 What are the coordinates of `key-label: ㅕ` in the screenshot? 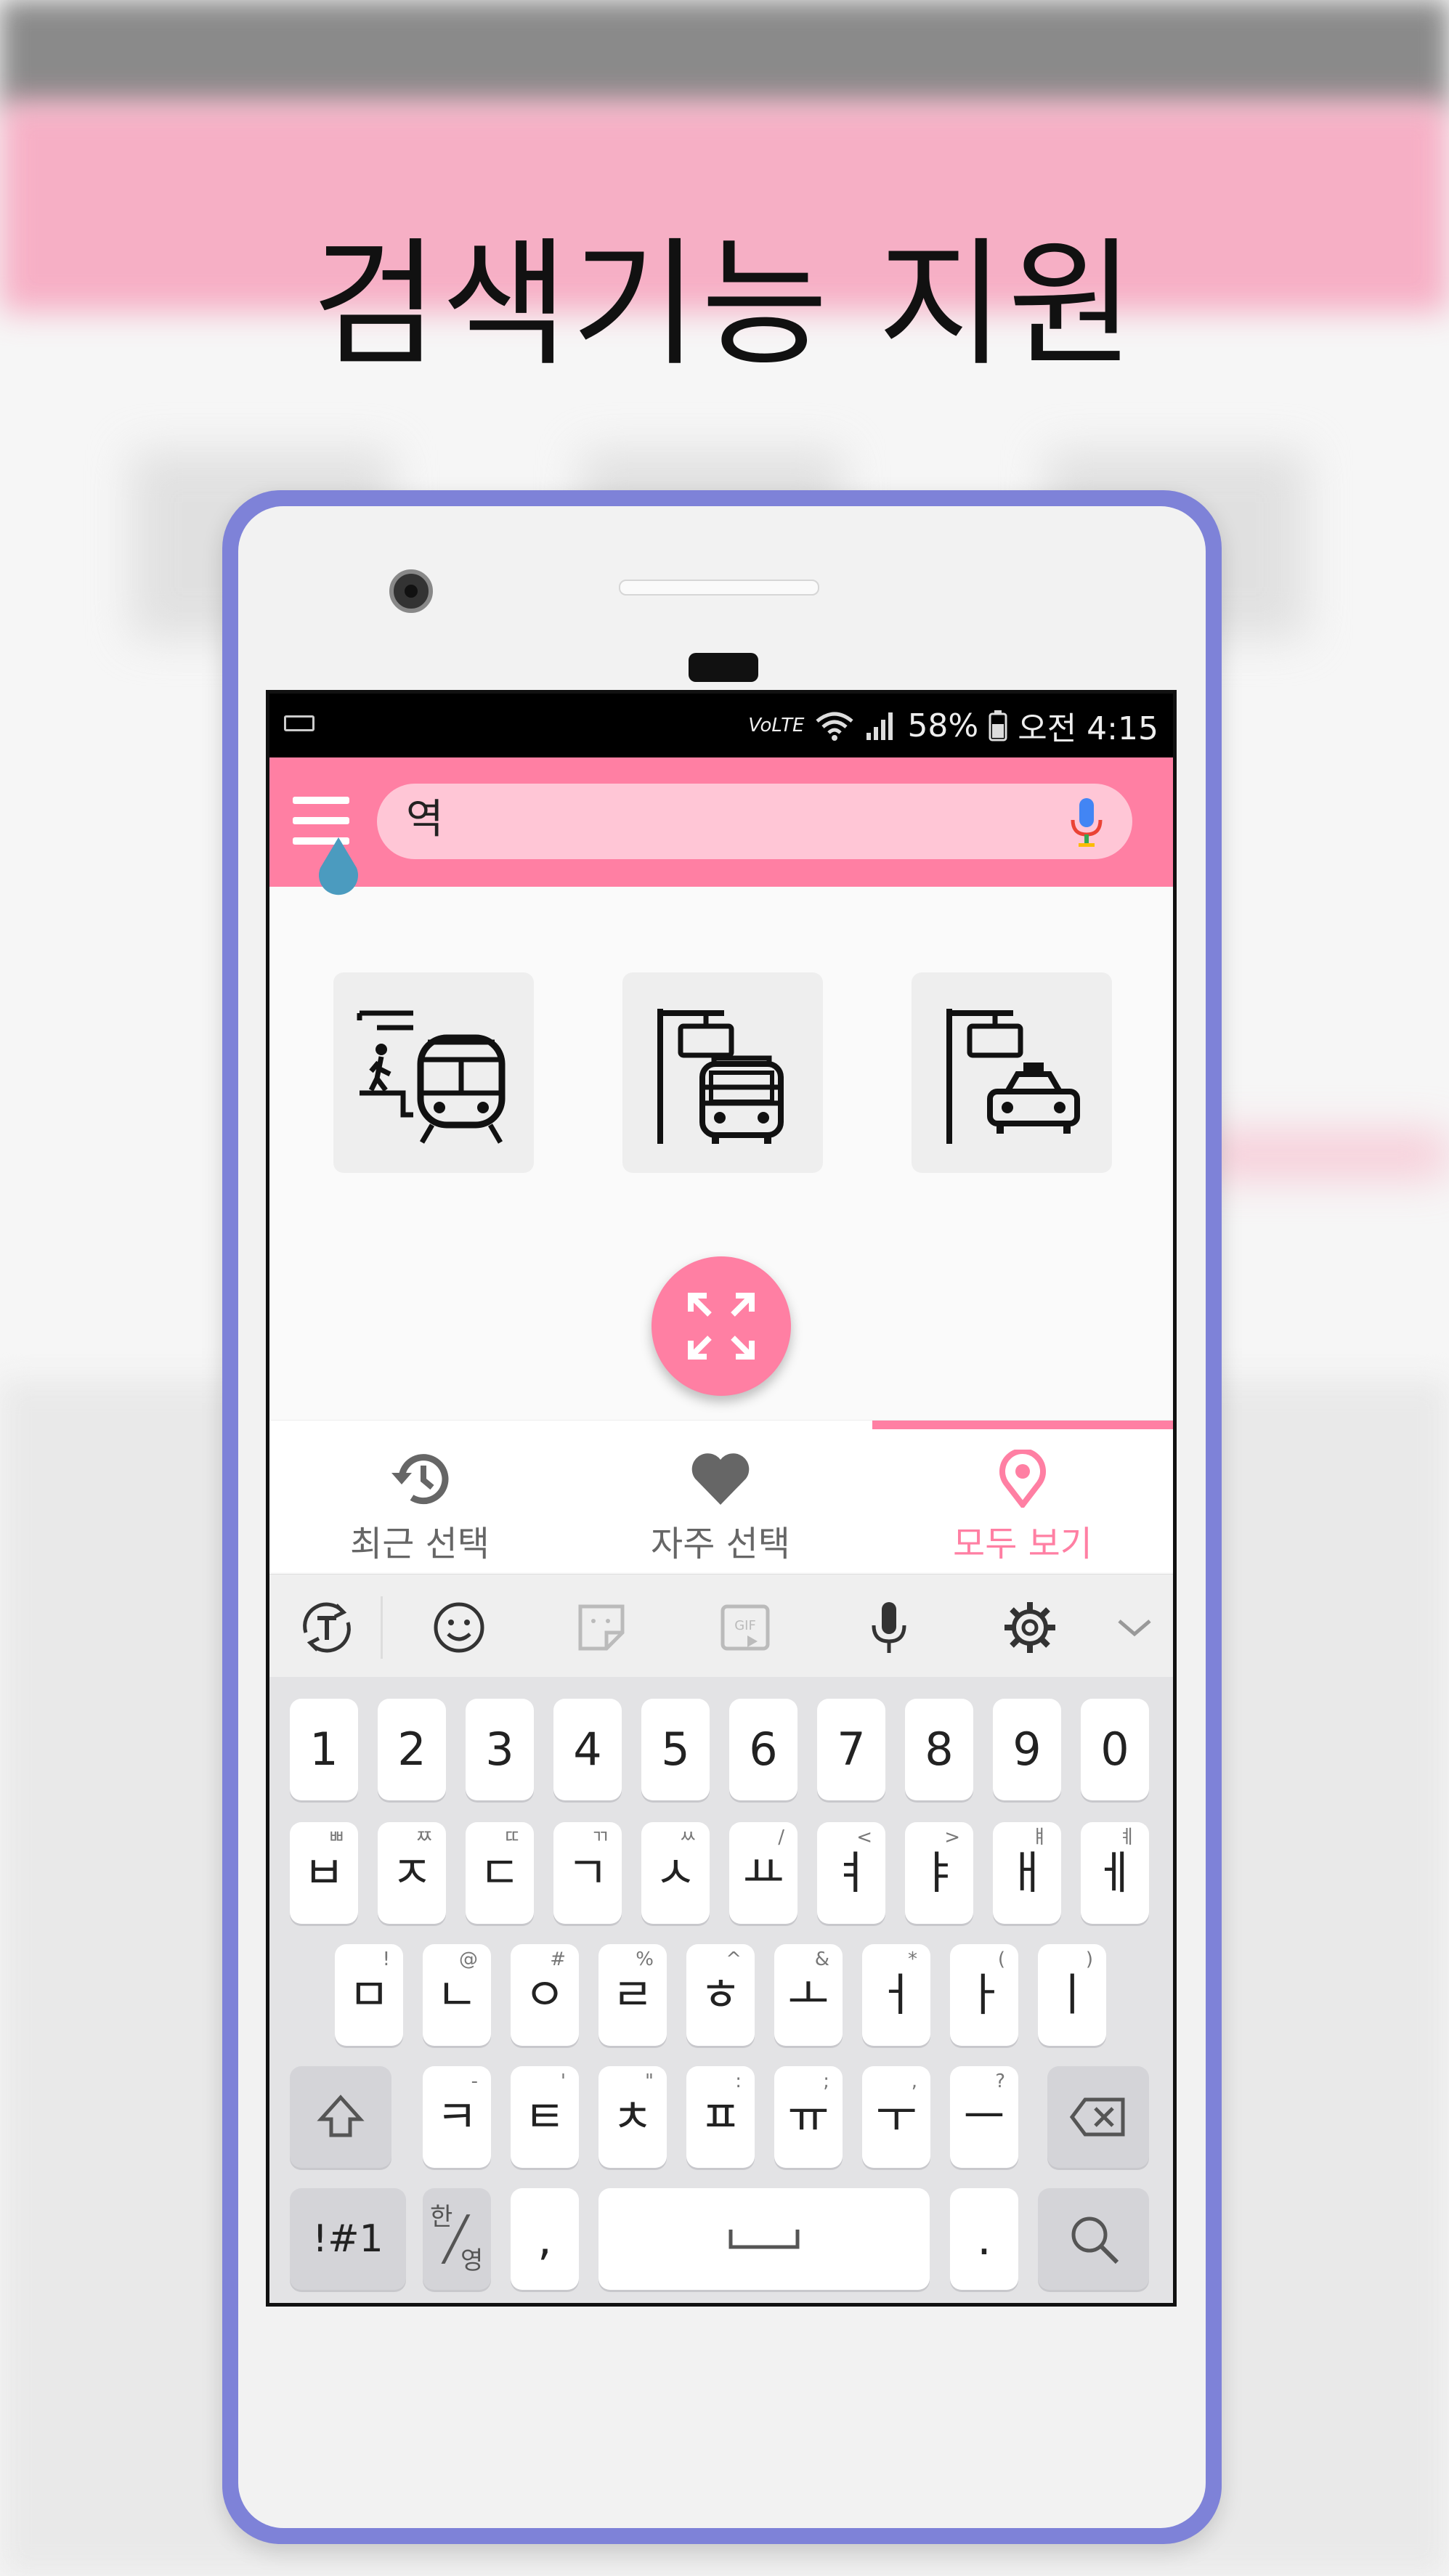 It's located at (851, 1873).